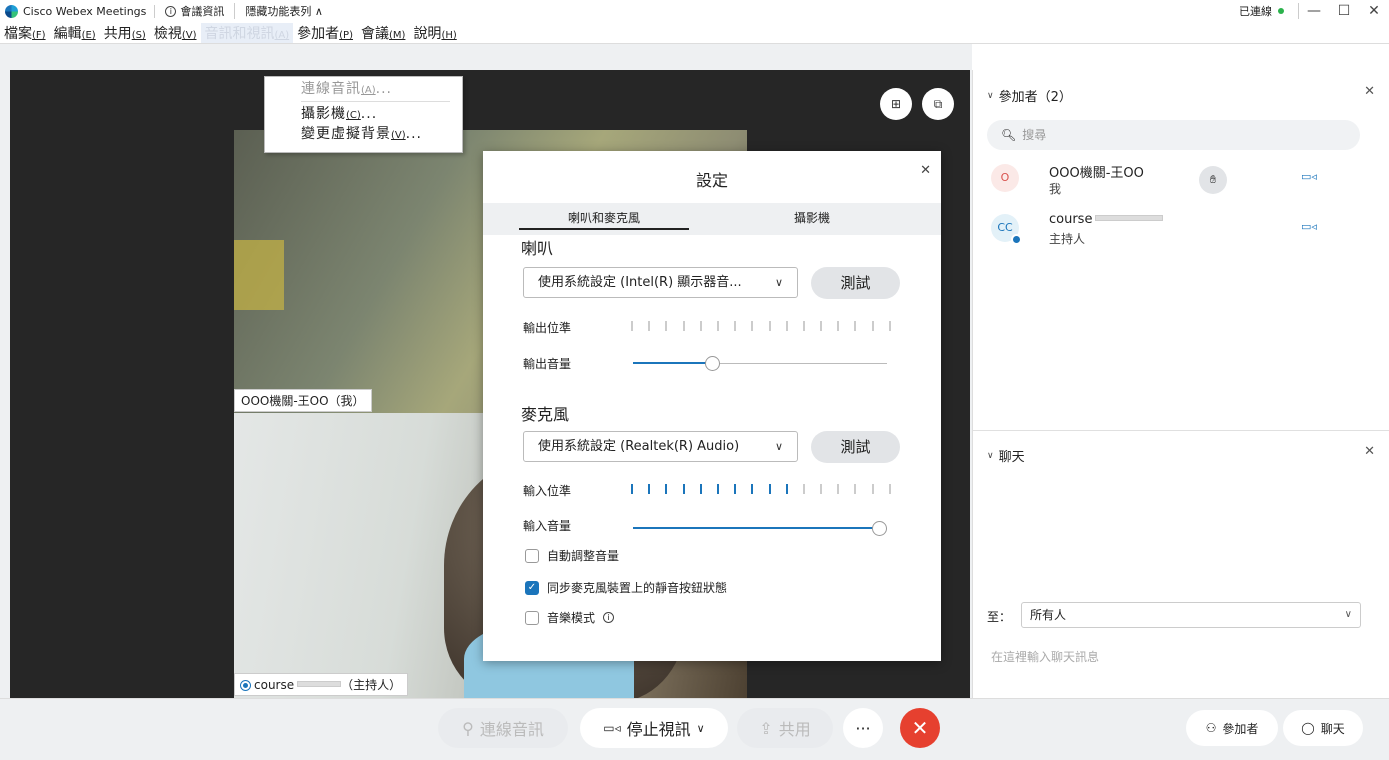 This screenshot has height=760, width=1389. Describe the element at coordinates (785, 728) in the screenshot. I see `share-button: ⇪ 共用` at that location.